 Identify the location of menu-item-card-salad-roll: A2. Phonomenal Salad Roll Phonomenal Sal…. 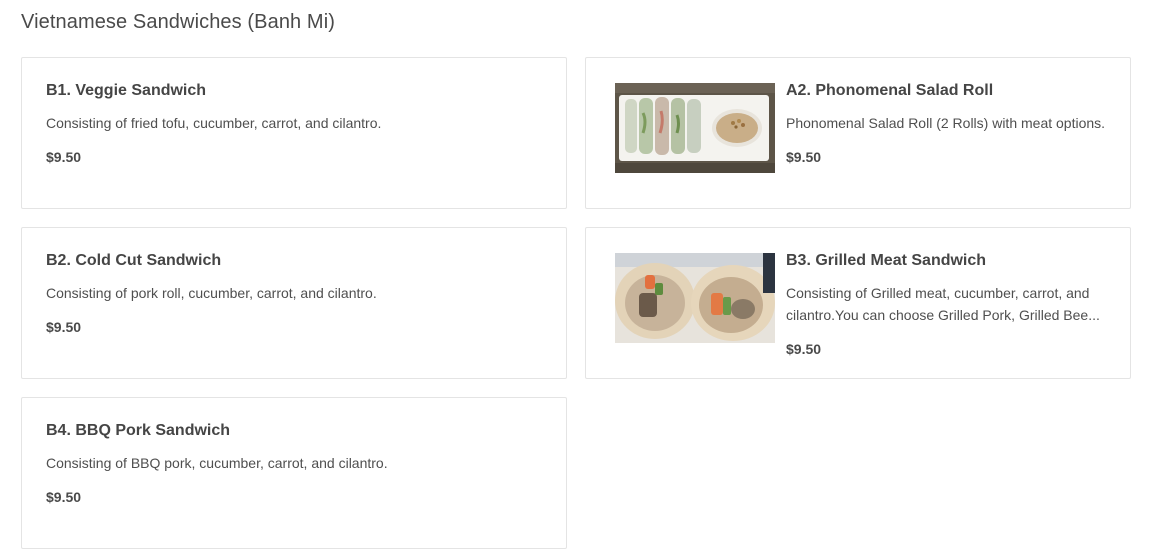
(858, 133).